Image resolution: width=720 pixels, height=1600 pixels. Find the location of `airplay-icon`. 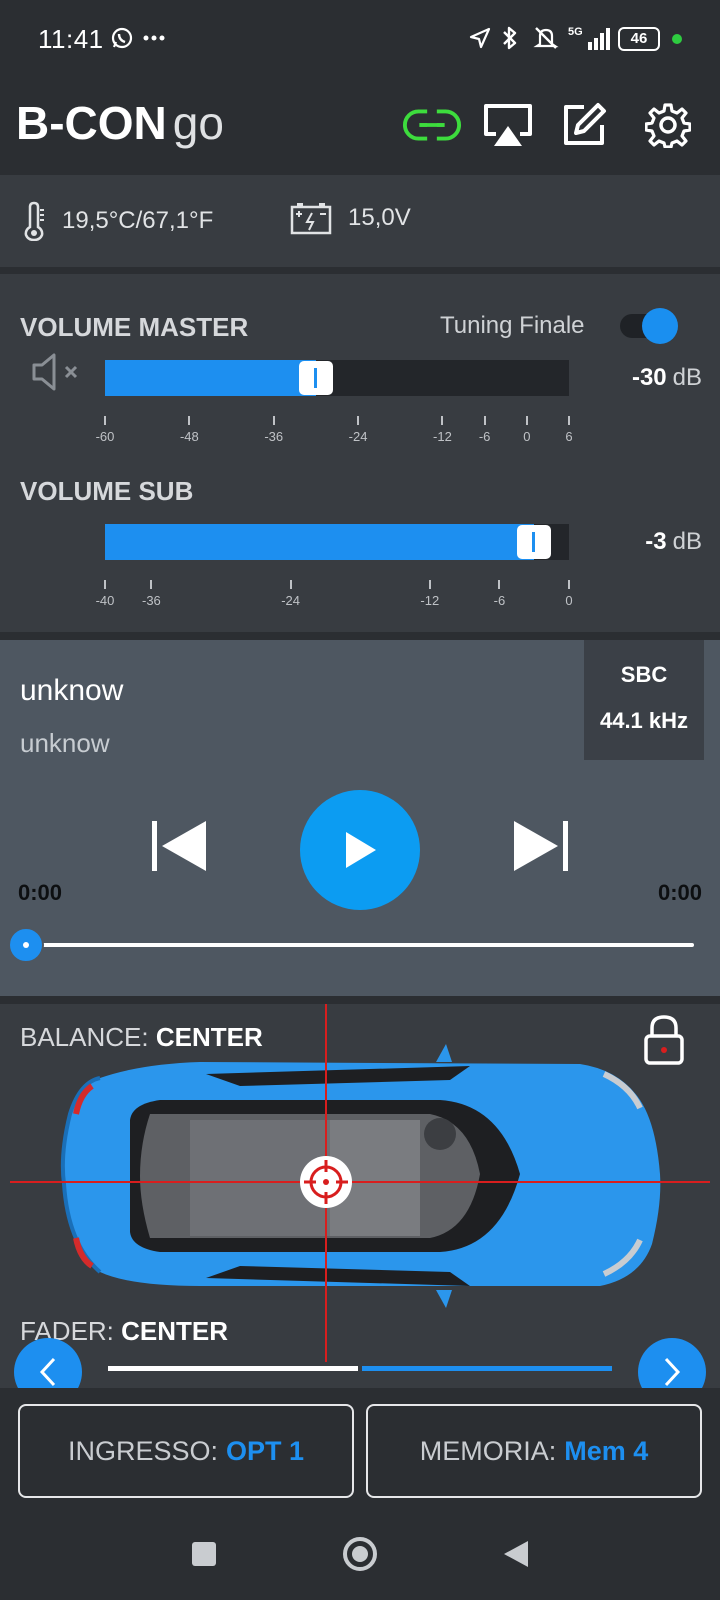

airplay-icon is located at coordinates (508, 125).